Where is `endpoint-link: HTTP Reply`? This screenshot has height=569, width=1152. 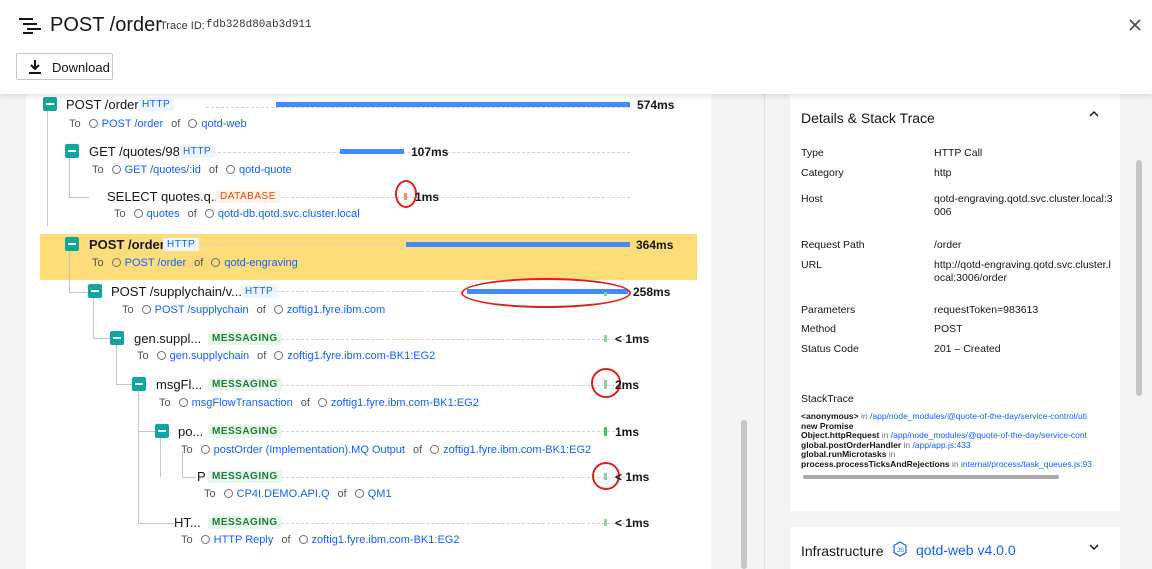
endpoint-link: HTTP Reply is located at coordinates (244, 540).